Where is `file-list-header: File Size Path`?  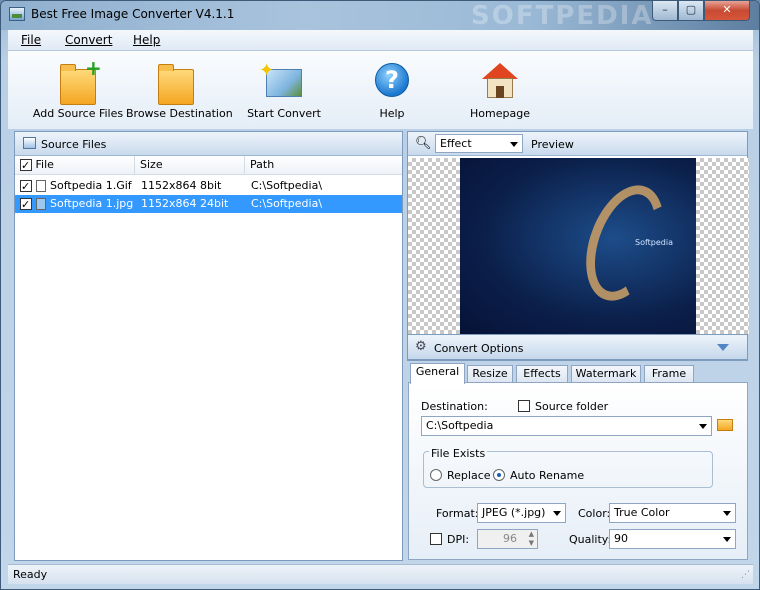
file-list-header: File Size Path is located at coordinates (208, 165).